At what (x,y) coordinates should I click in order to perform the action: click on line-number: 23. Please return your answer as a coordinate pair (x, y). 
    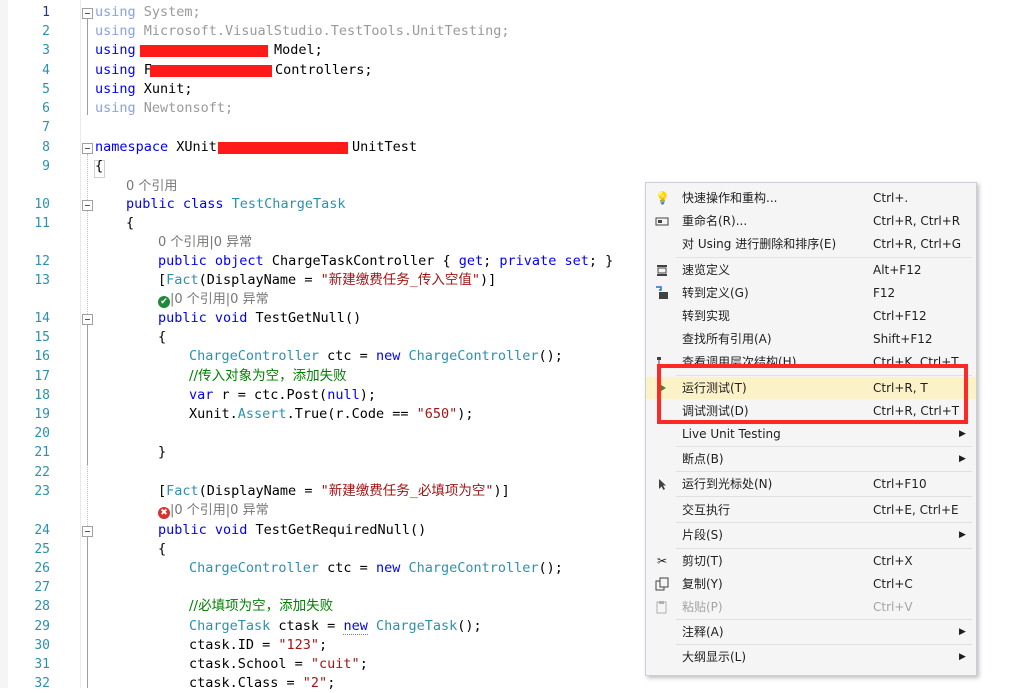
    Looking at the image, I should click on (42, 491).